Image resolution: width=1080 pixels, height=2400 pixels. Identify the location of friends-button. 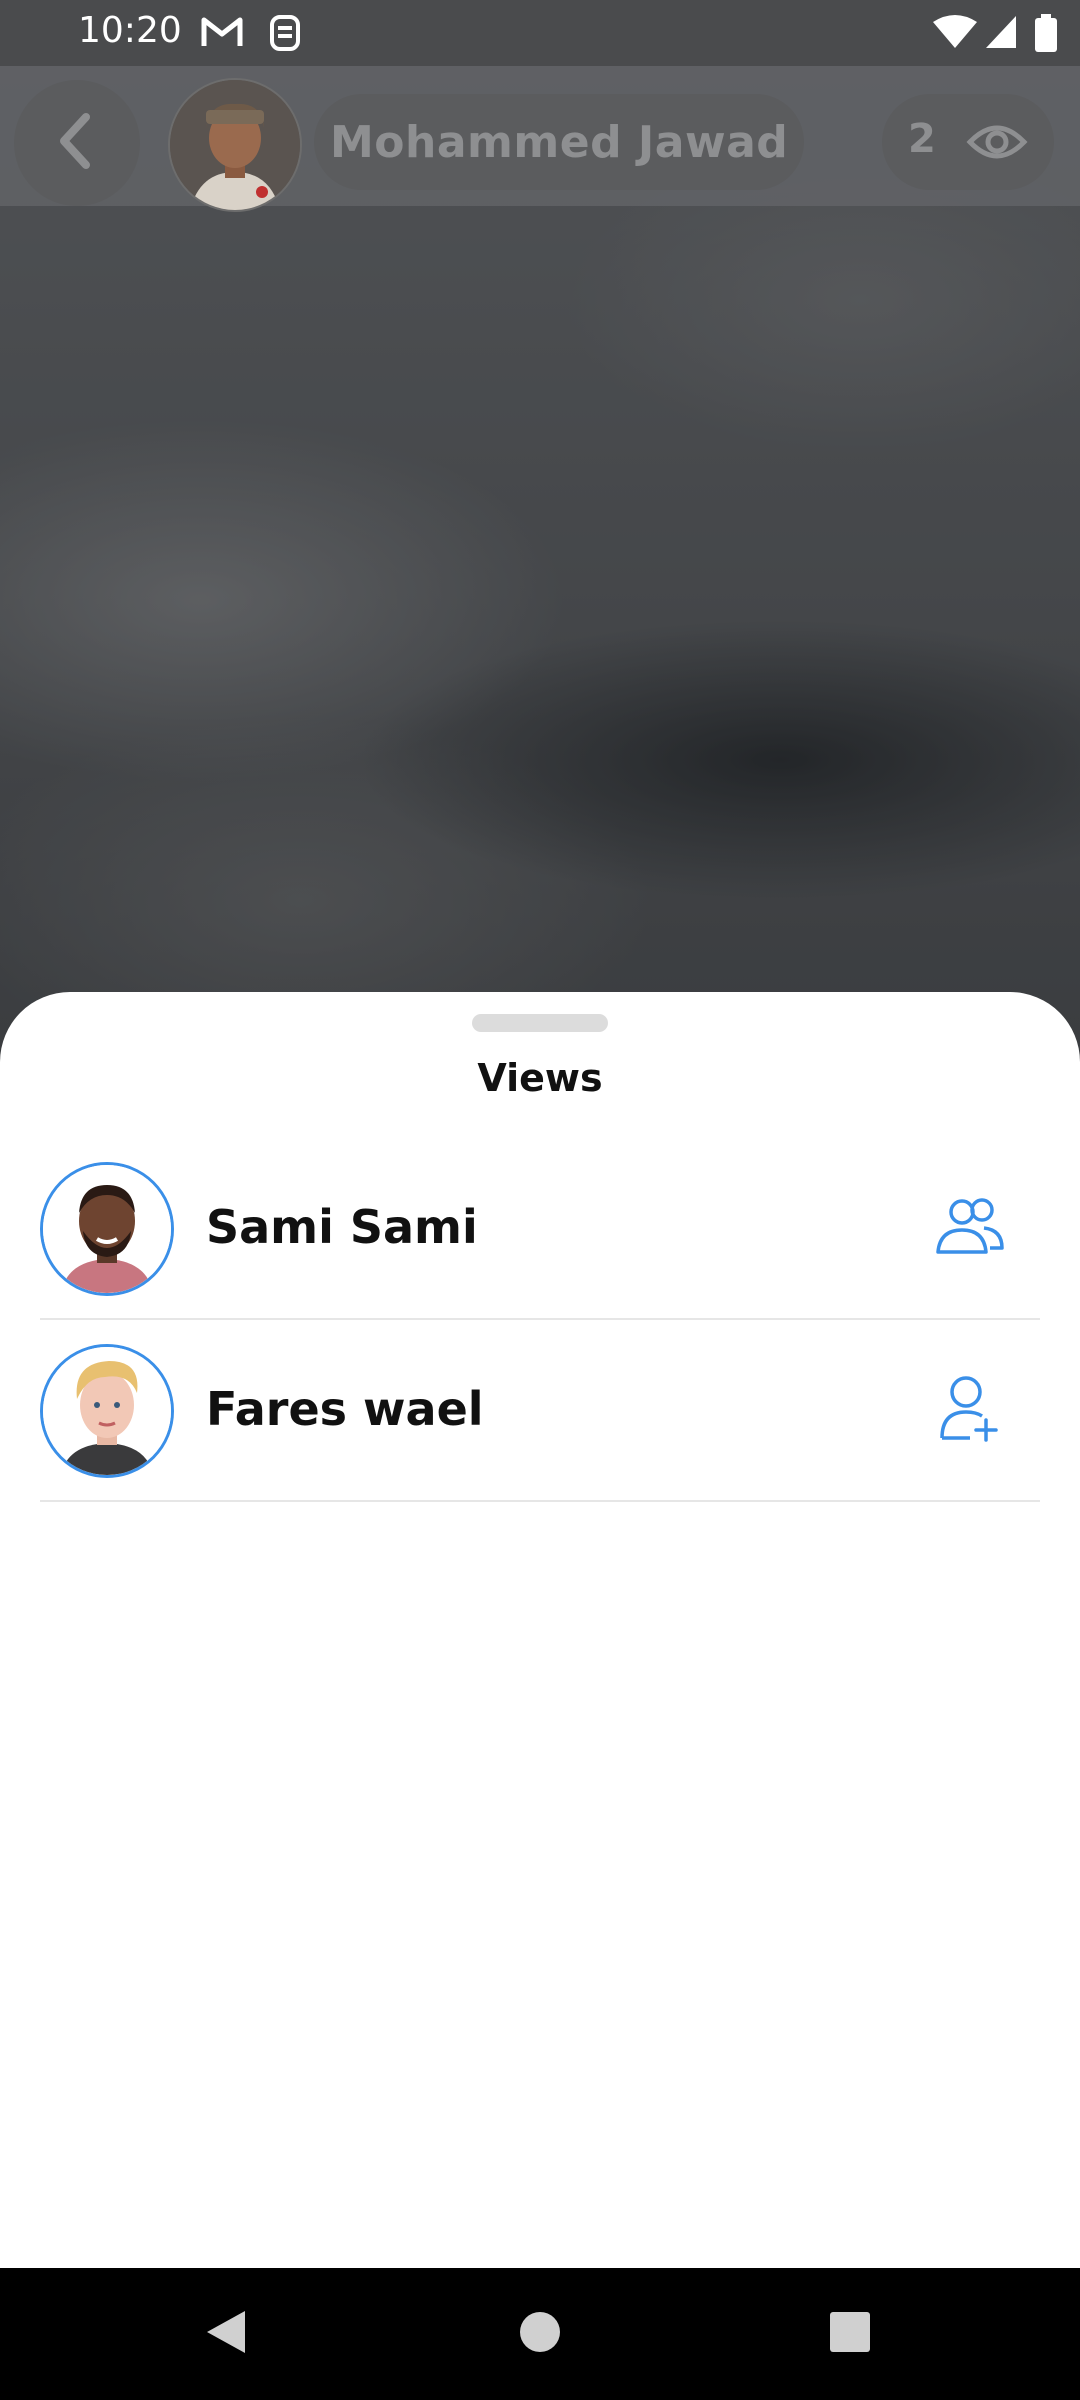
(970, 1228).